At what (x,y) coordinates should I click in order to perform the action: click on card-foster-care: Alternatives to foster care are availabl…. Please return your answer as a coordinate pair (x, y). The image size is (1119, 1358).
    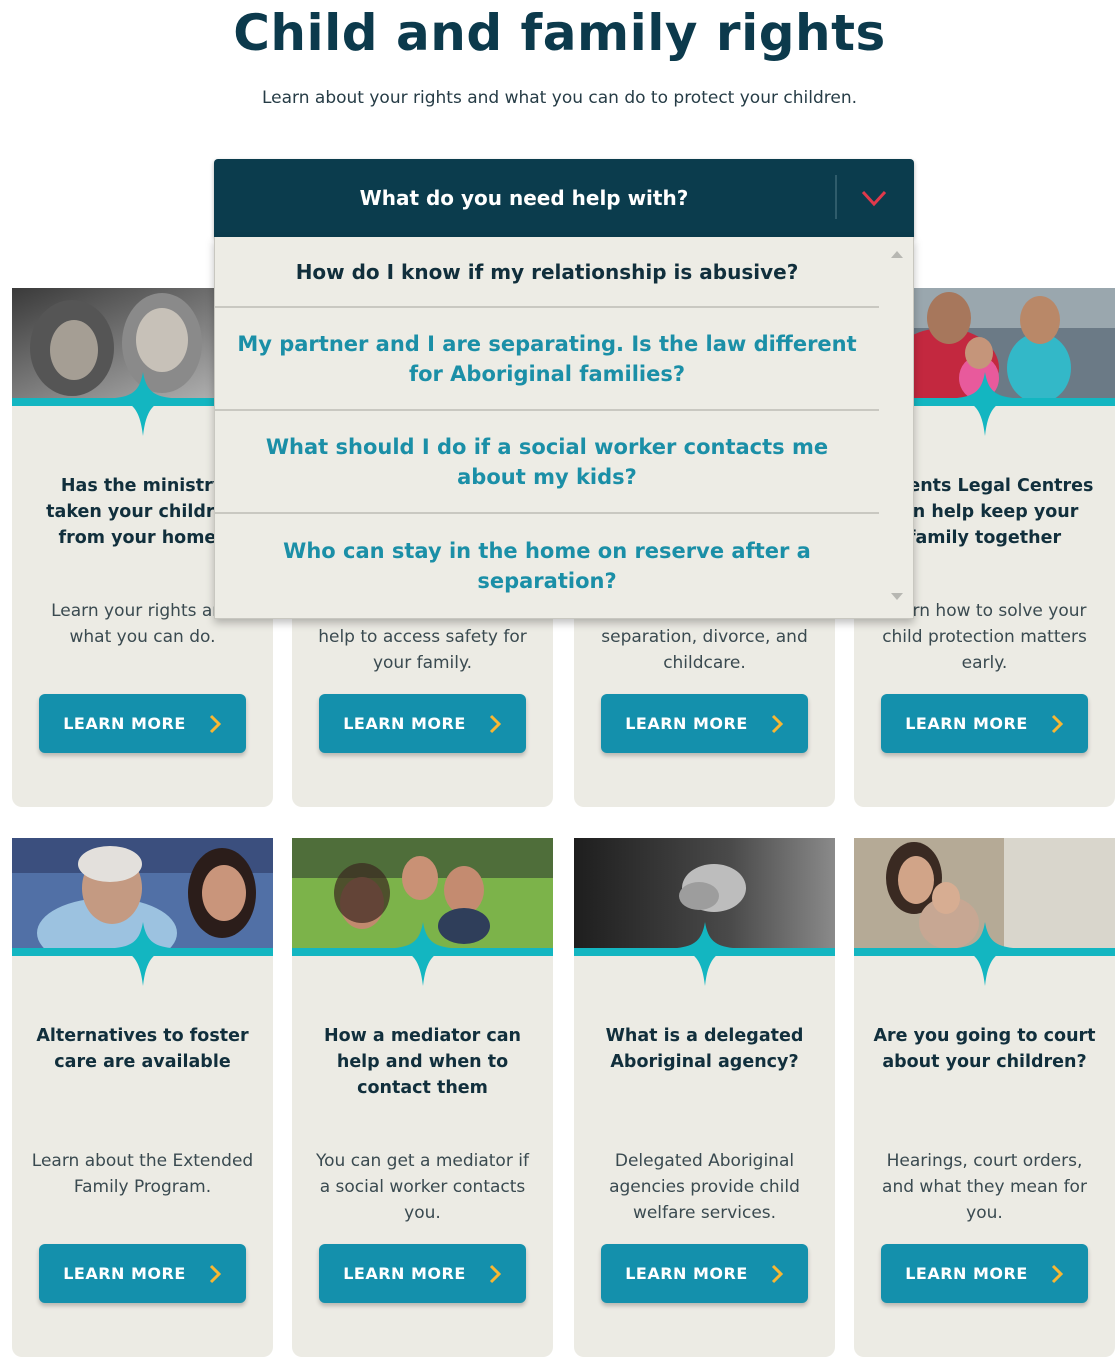
    Looking at the image, I should click on (142, 1097).